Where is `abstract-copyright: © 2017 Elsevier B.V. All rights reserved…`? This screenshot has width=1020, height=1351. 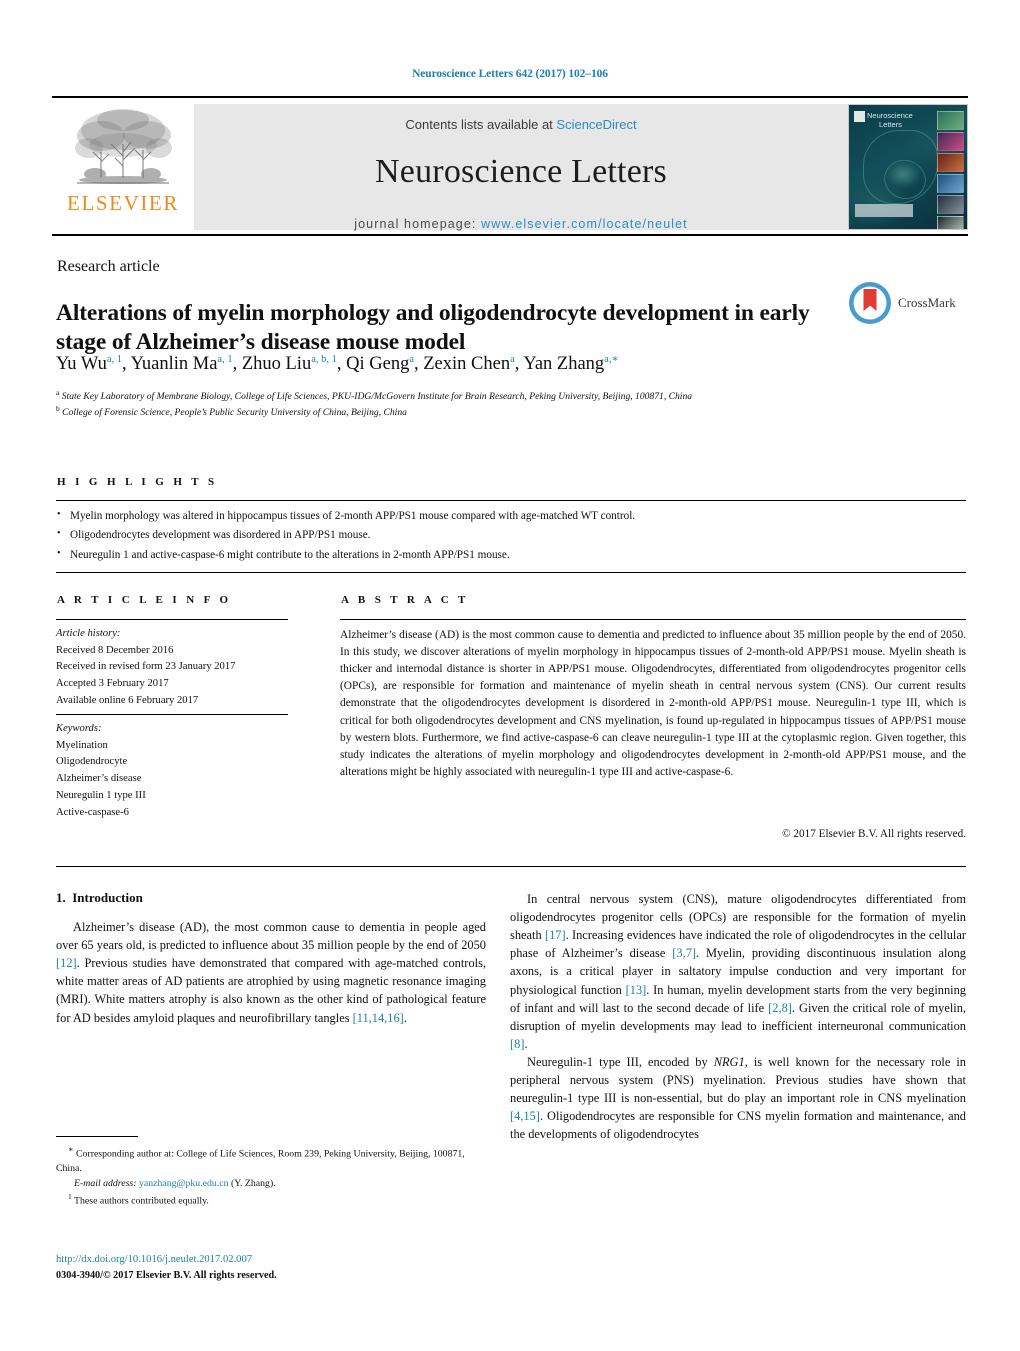 abstract-copyright: © 2017 Elsevier B.V. All rights reserved… is located at coordinates (874, 834).